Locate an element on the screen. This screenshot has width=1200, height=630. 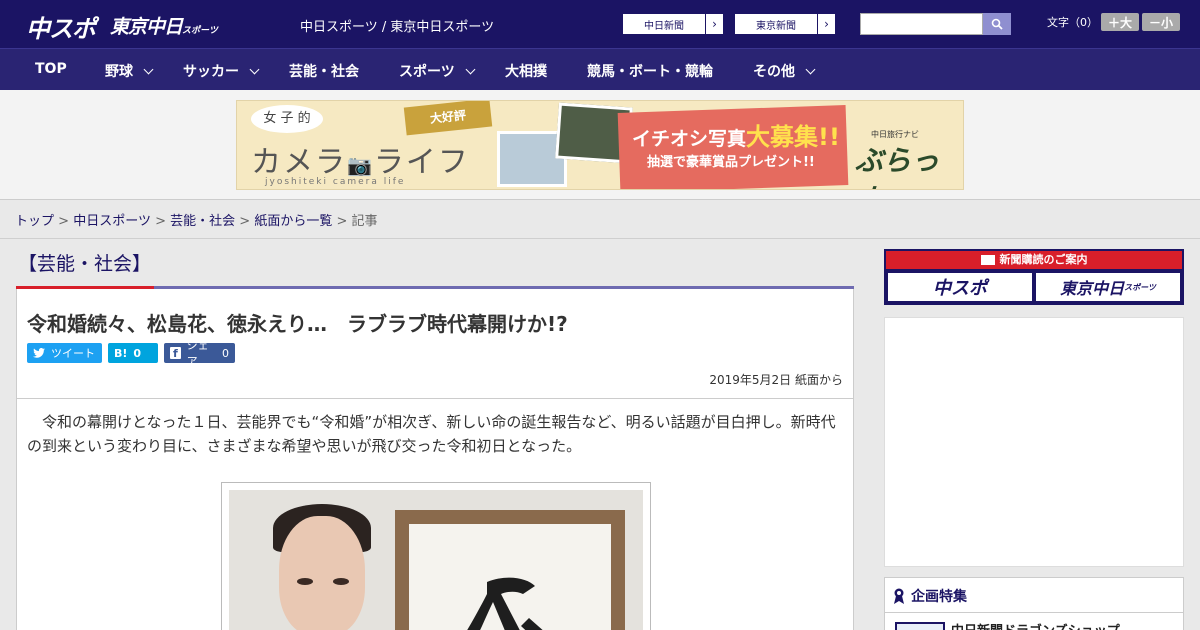
search-button is located at coordinates (997, 24).